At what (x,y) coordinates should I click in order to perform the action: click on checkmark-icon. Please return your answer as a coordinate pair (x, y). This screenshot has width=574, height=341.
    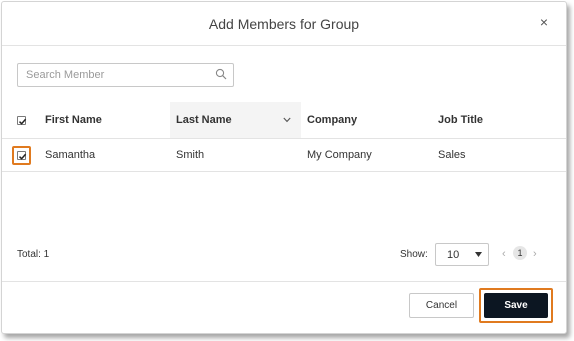
    Looking at the image, I should click on (22, 121).